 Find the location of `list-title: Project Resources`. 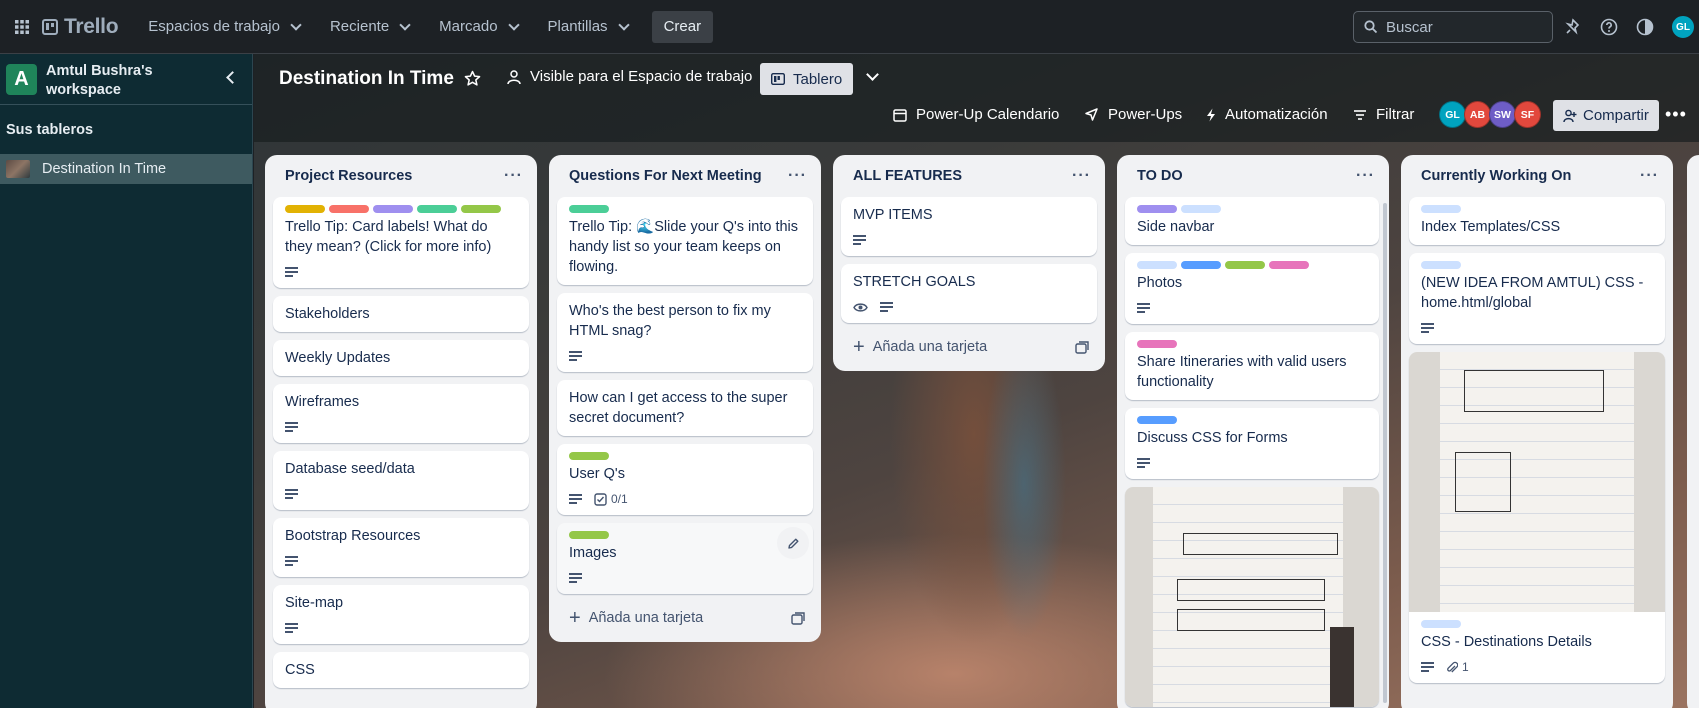

list-title: Project Resources is located at coordinates (348, 176).